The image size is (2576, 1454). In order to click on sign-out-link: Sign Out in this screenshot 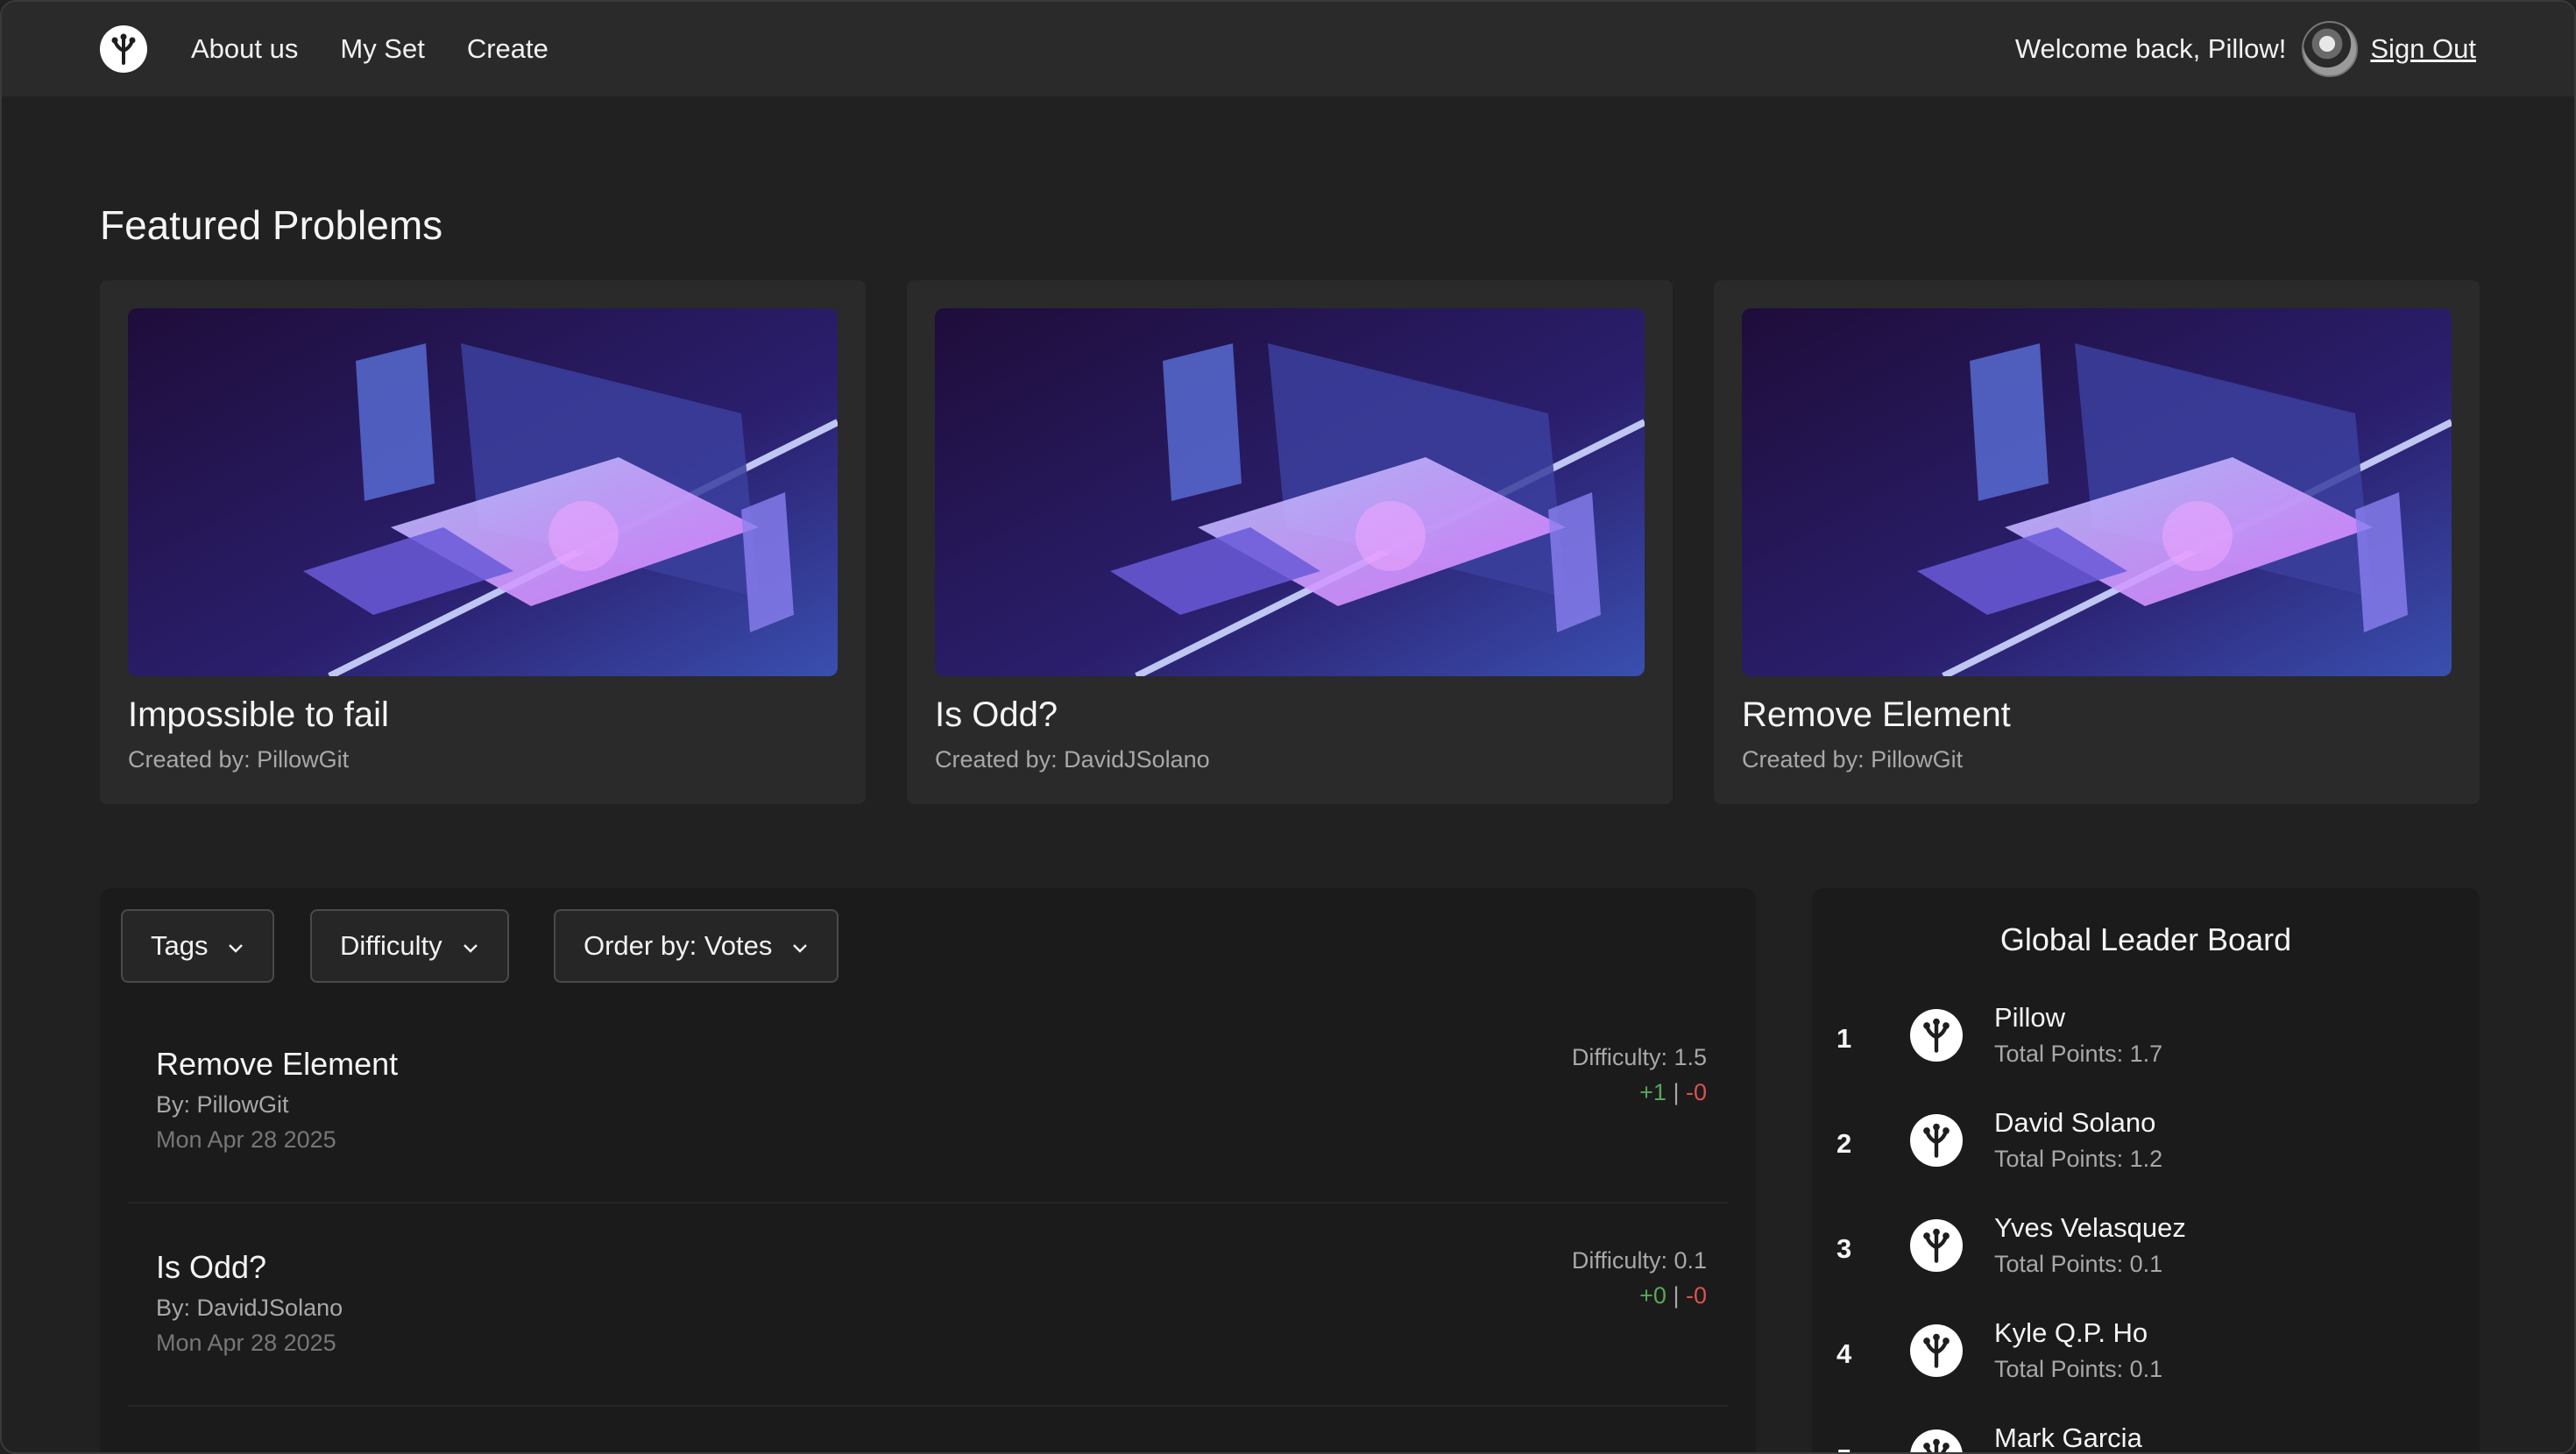, I will do `click(2423, 49)`.